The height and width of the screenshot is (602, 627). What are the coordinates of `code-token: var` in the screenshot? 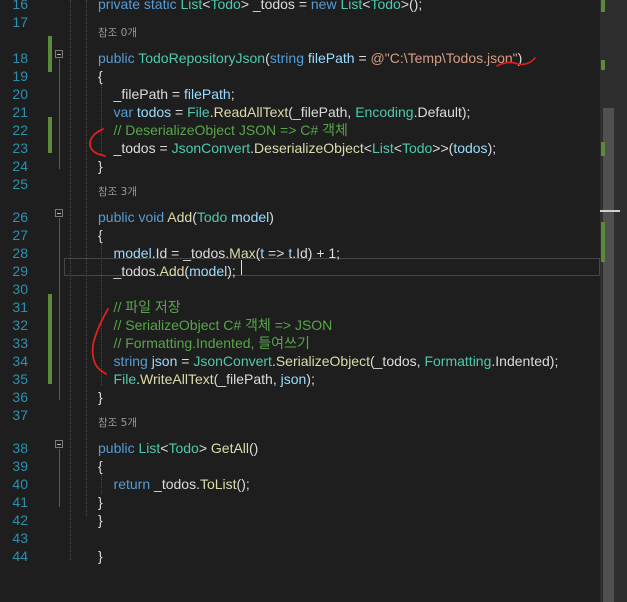 It's located at (117, 112).